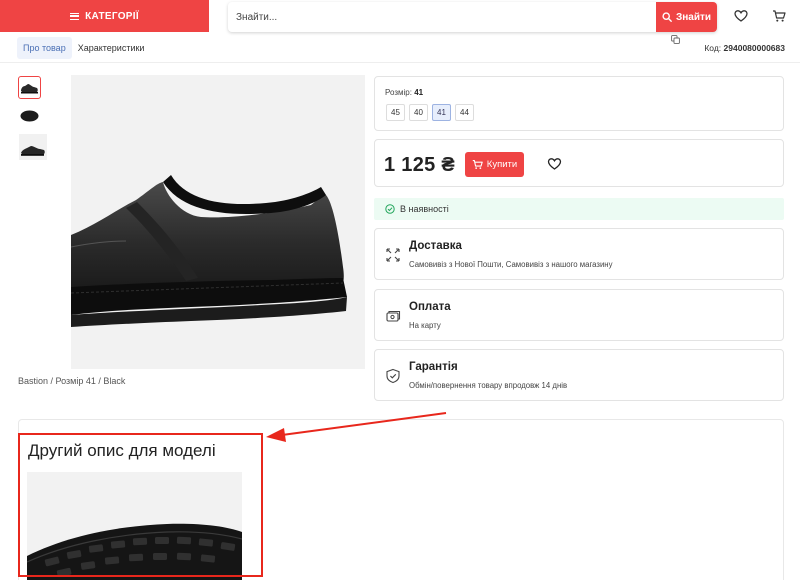 The height and width of the screenshot is (580, 800). What do you see at coordinates (442, 17) in the screenshot?
I see `search-input` at bounding box center [442, 17].